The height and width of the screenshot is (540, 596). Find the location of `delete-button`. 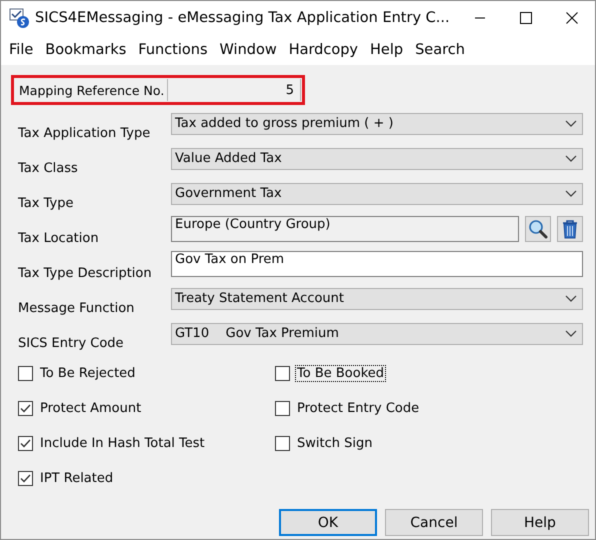

delete-button is located at coordinates (570, 229).